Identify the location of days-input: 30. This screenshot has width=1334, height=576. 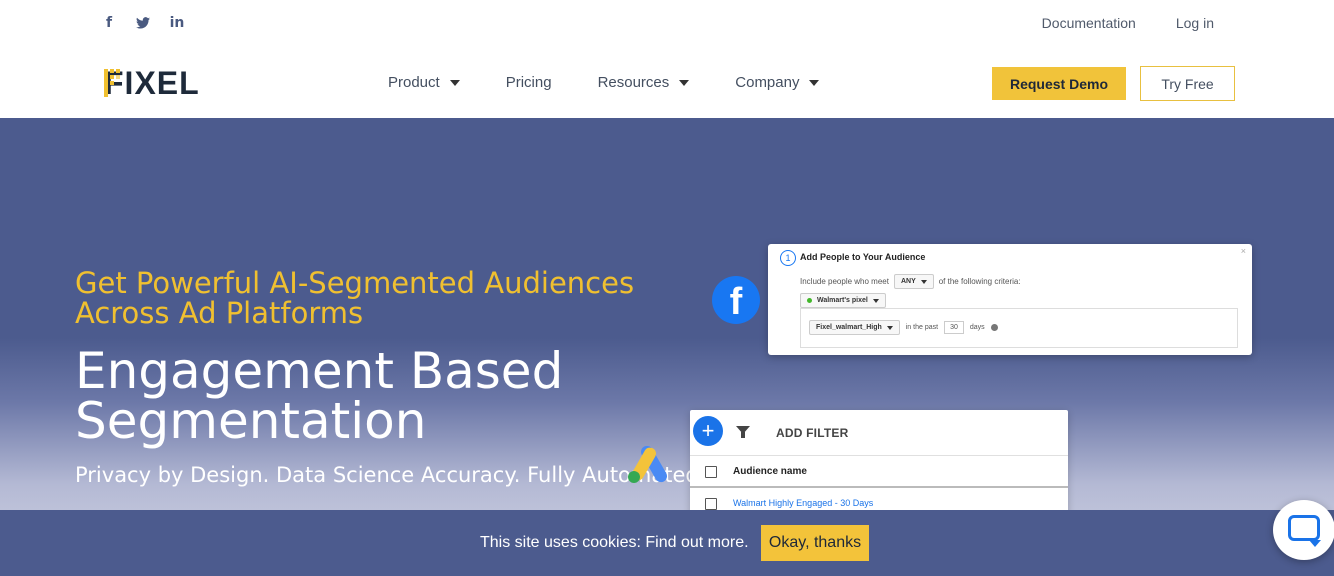
(954, 327).